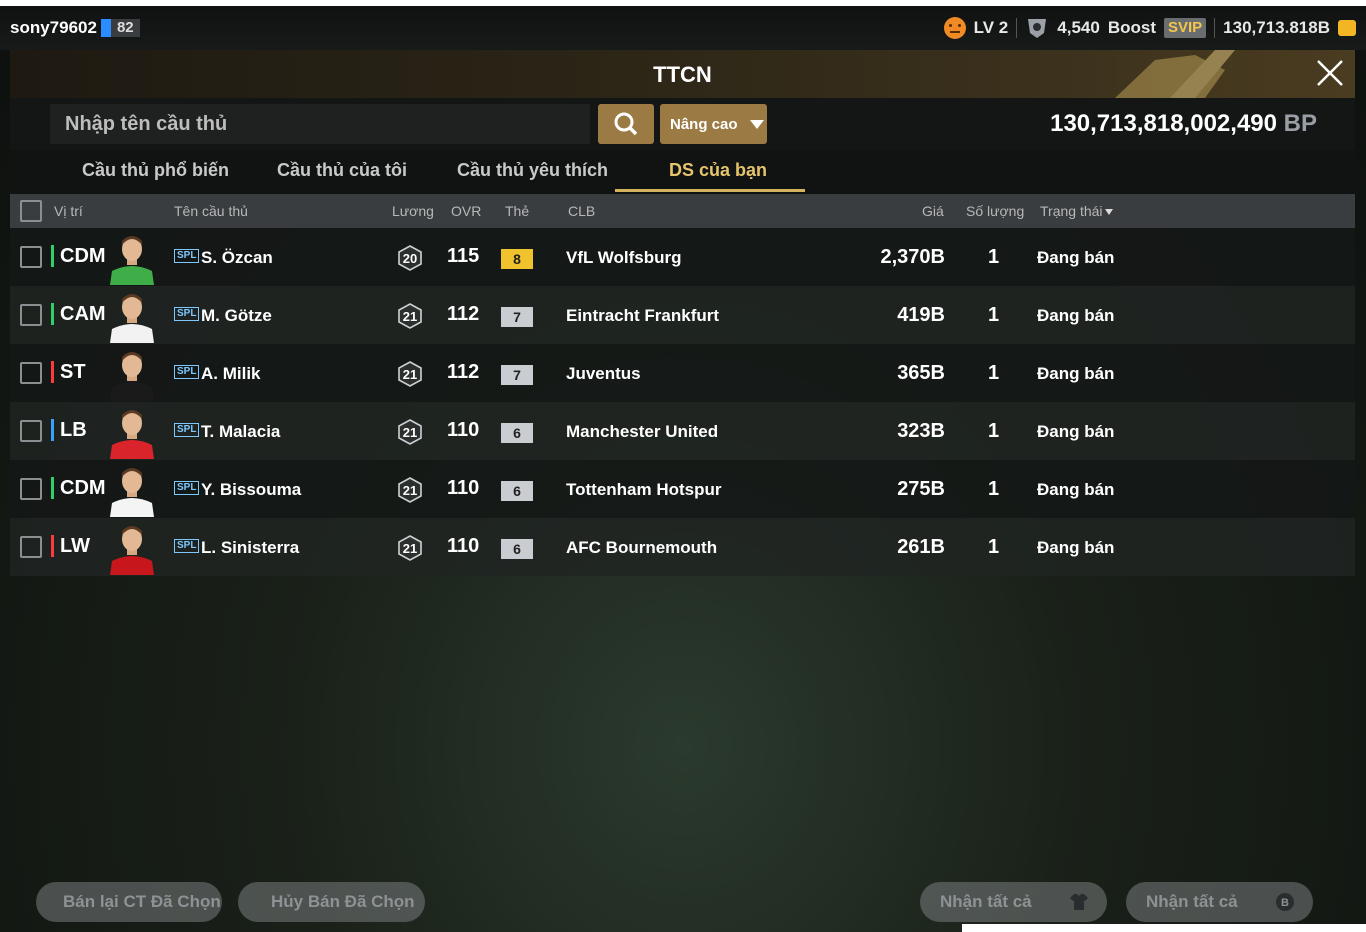  What do you see at coordinates (710, 190) in the screenshot?
I see `active-tab-indicator` at bounding box center [710, 190].